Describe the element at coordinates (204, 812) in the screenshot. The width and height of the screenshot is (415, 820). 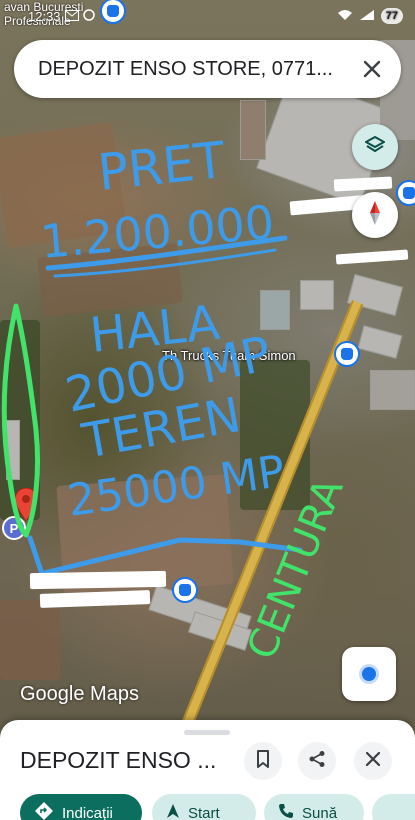
I see `start-label: Start` at that location.